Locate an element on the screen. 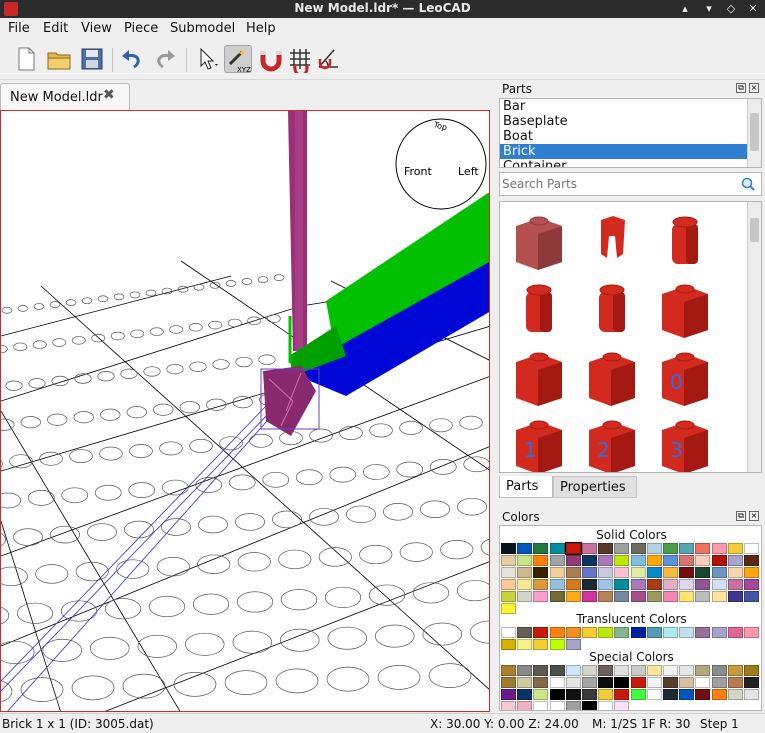  close-panel-icon: × is located at coordinates (754, 88).